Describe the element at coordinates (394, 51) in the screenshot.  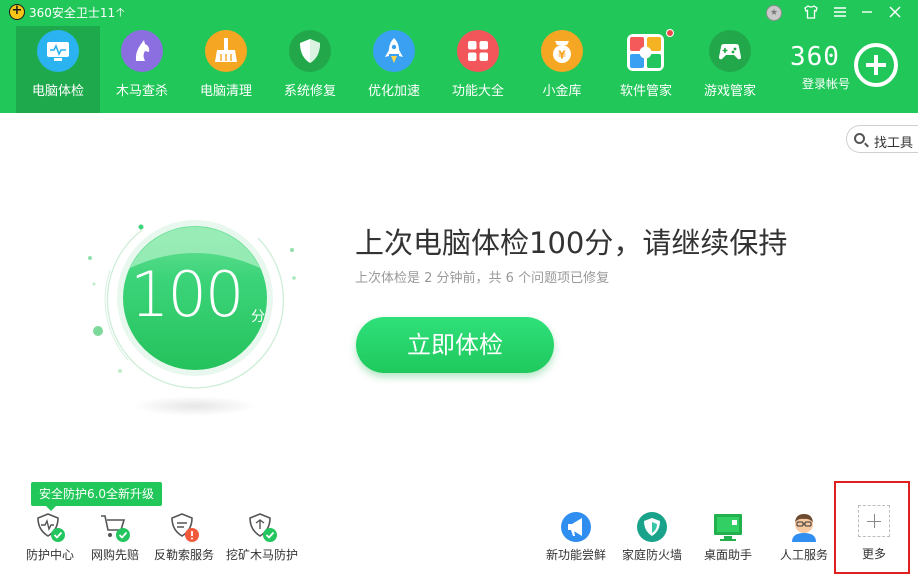
I see `rocket-icon` at that location.